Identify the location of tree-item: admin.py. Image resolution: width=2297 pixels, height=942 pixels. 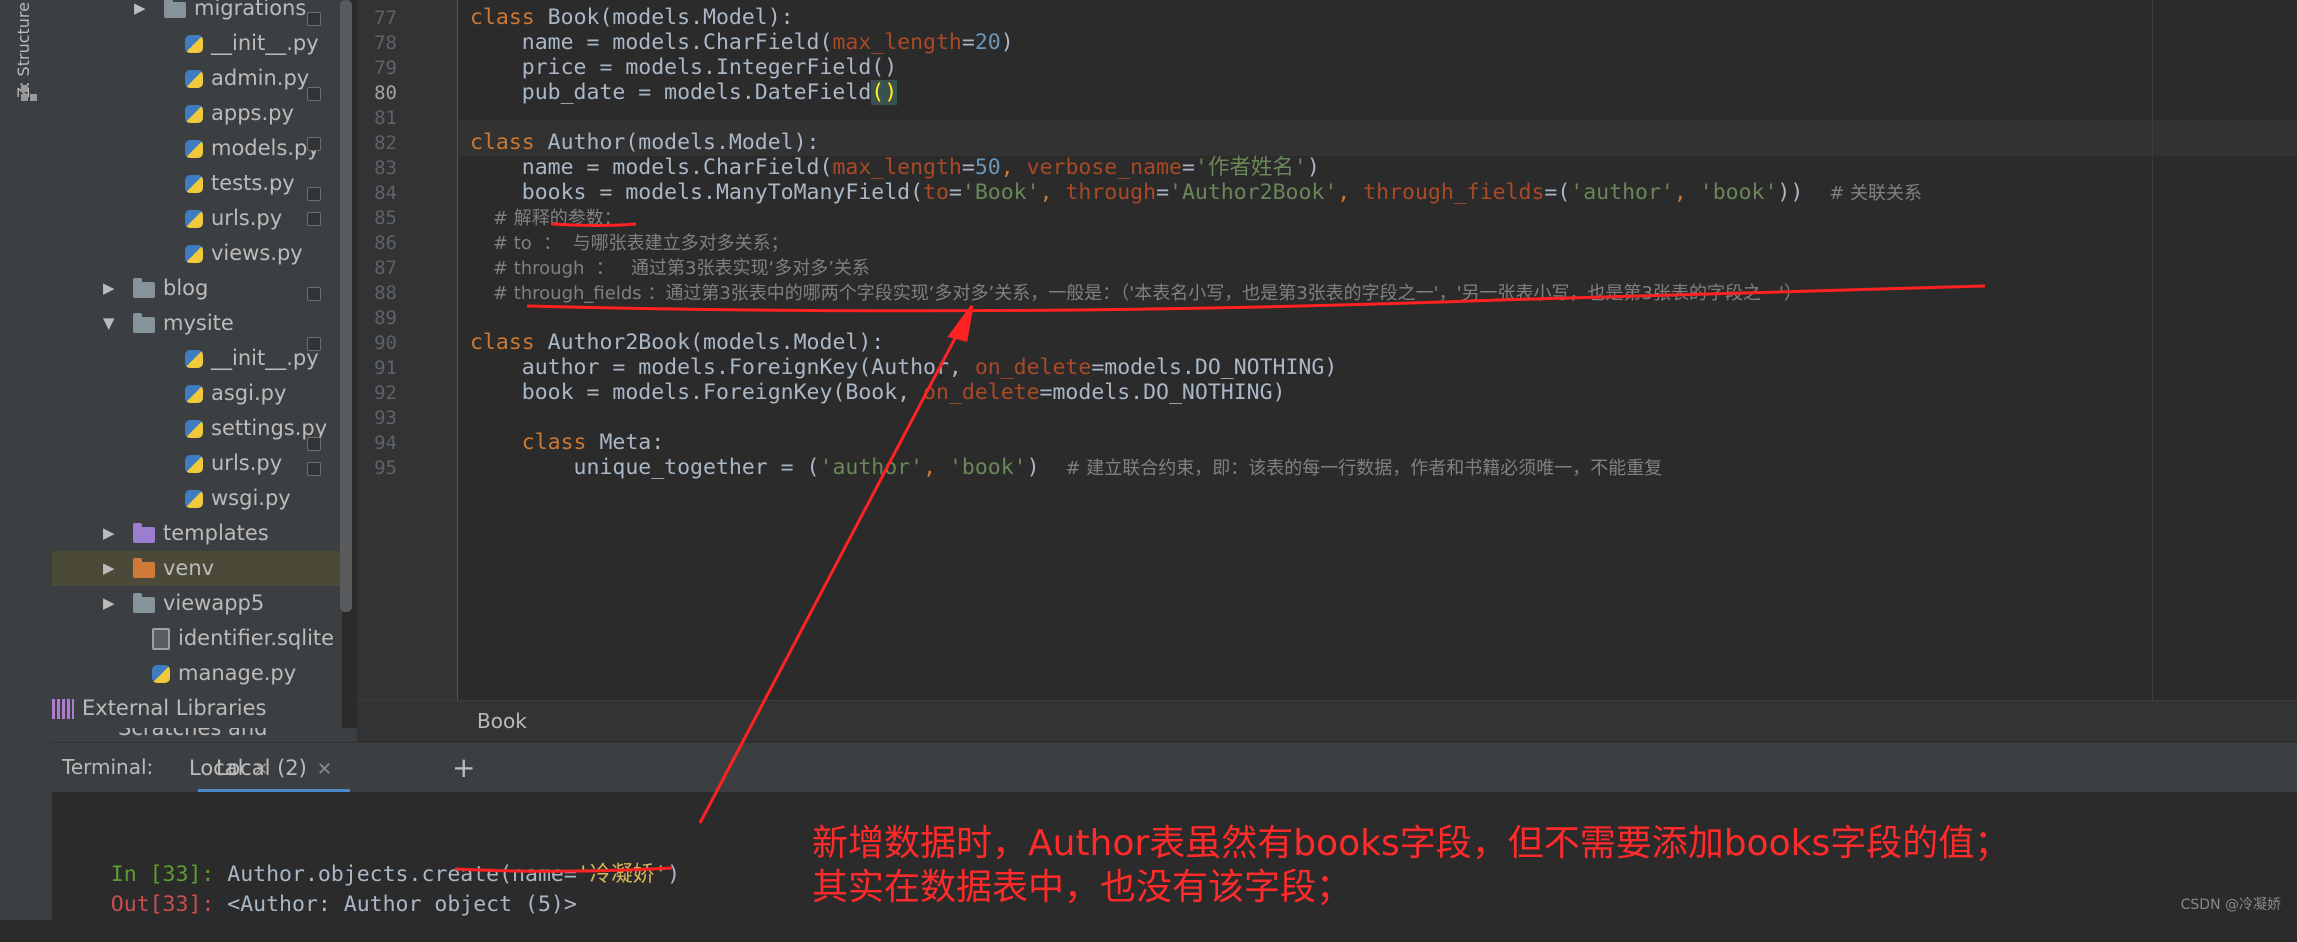
(197, 78).